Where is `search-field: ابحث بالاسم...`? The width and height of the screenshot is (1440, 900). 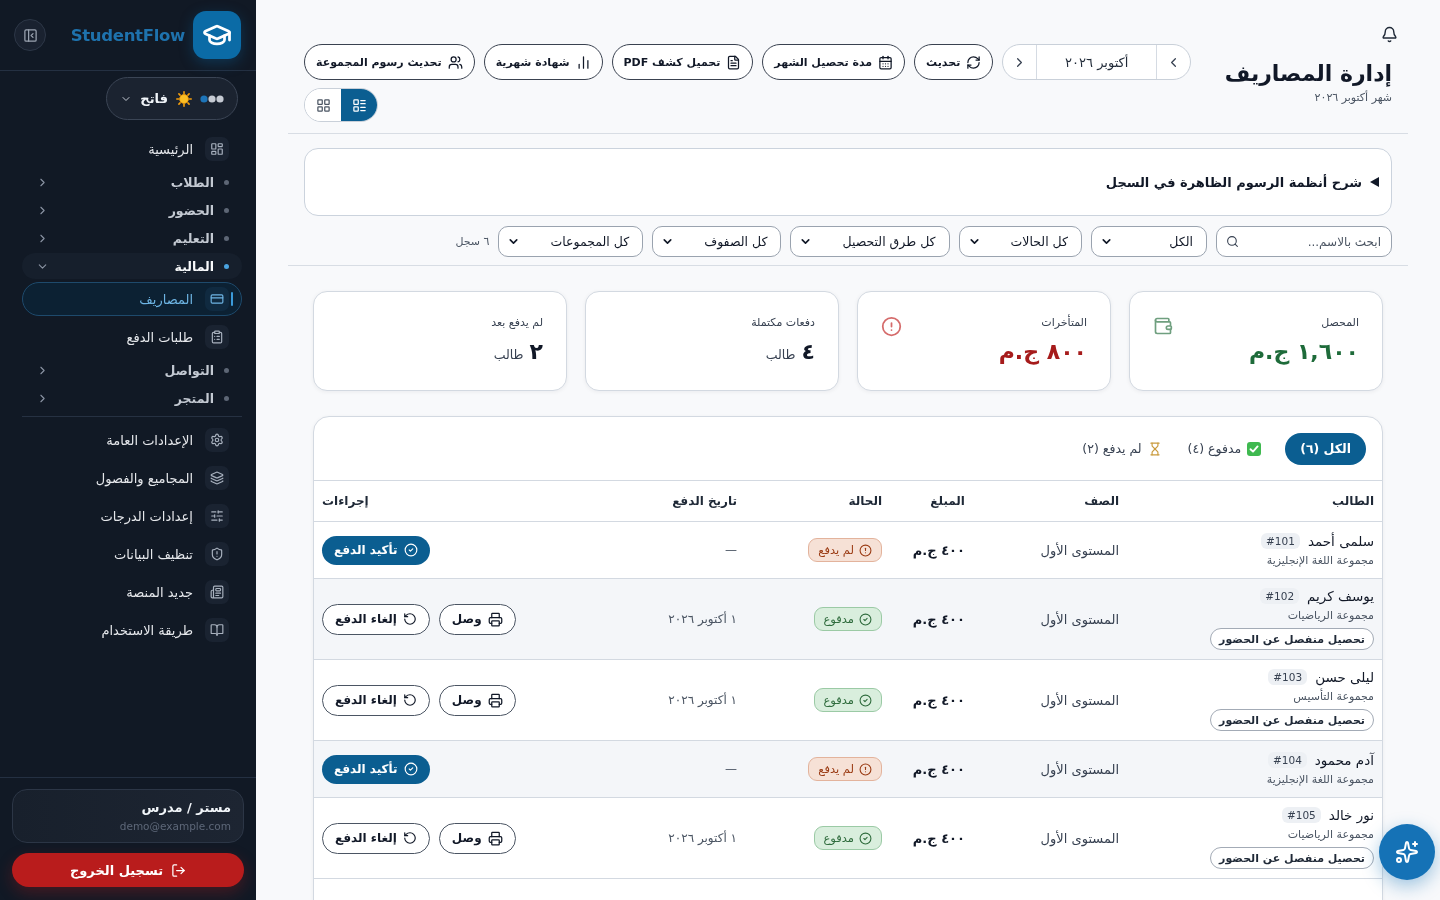
search-field: ابحث بالاسم... is located at coordinates (1304, 241).